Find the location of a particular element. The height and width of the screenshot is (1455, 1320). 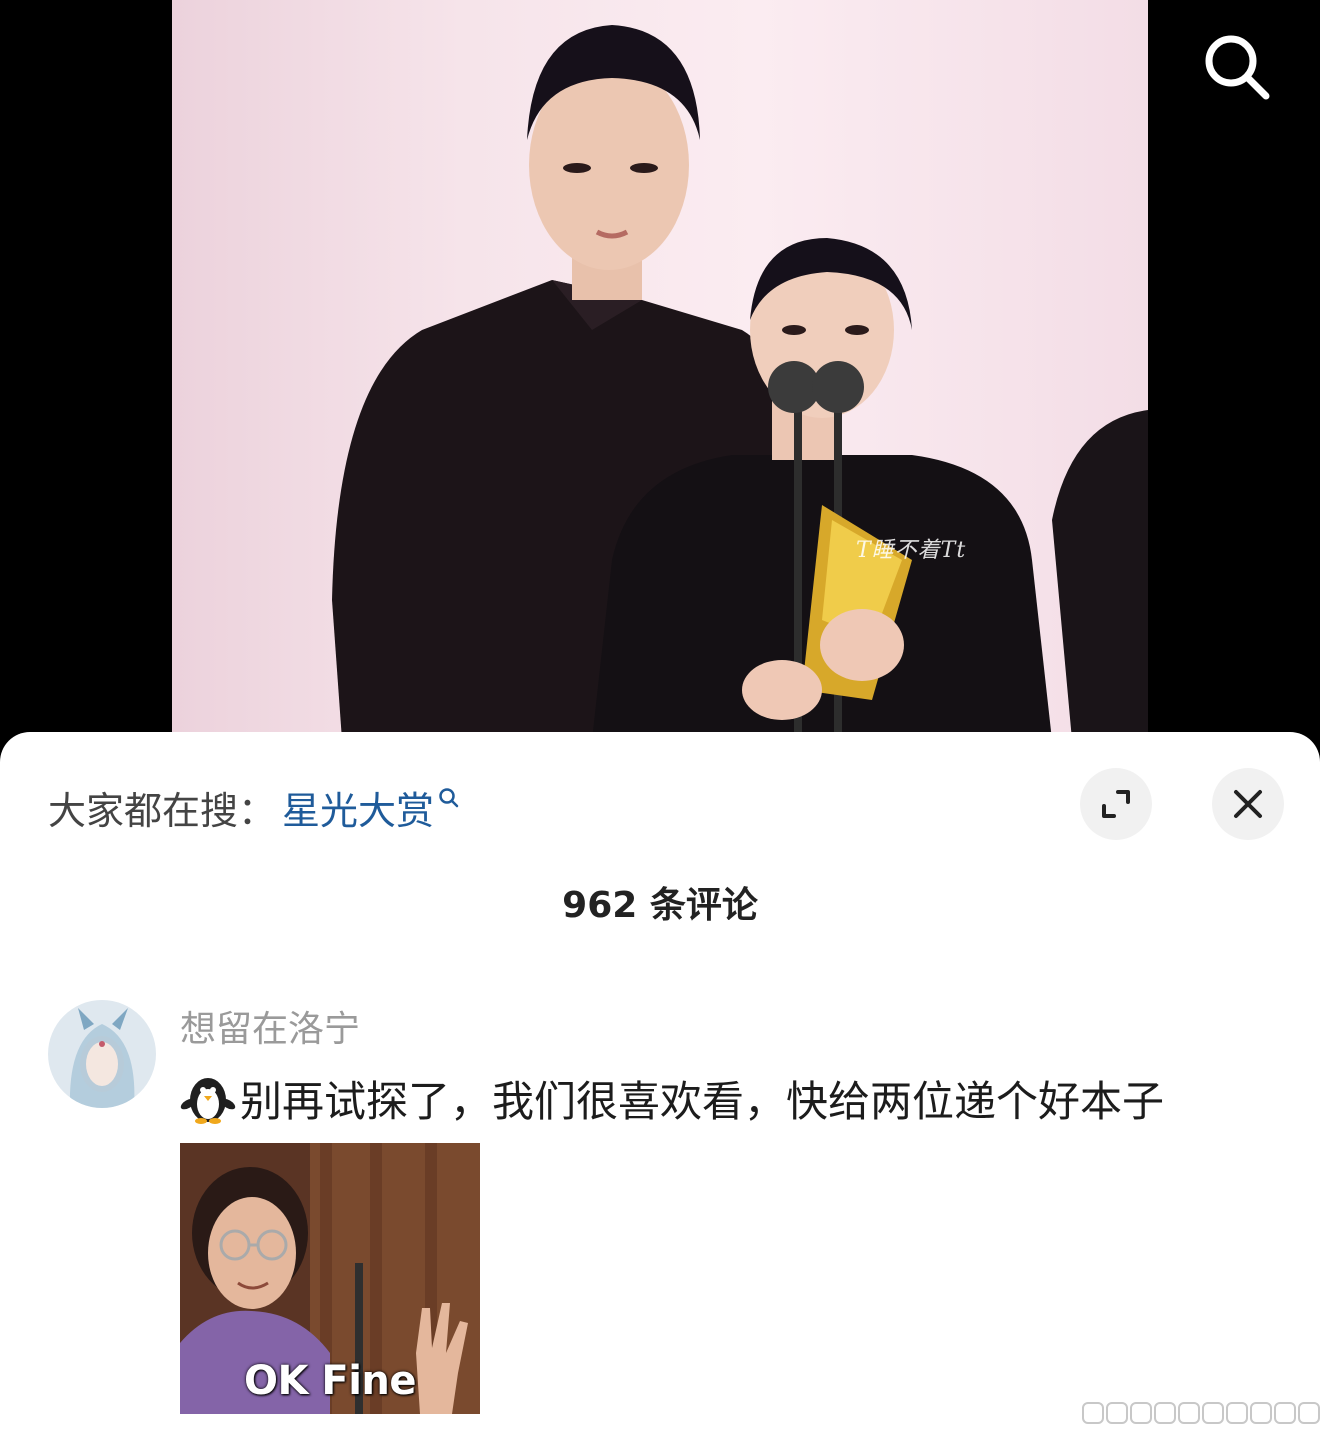

hot-search-bar: 大家都在搜： 星光大赏 is located at coordinates (254, 807).